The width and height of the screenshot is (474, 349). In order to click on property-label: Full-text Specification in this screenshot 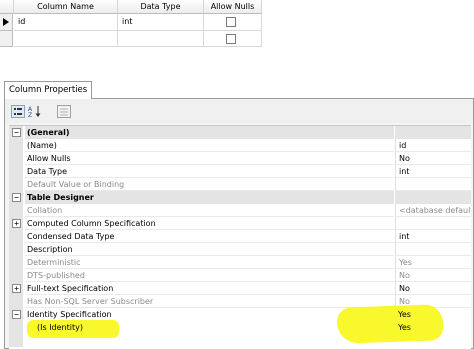, I will do `click(209, 288)`.